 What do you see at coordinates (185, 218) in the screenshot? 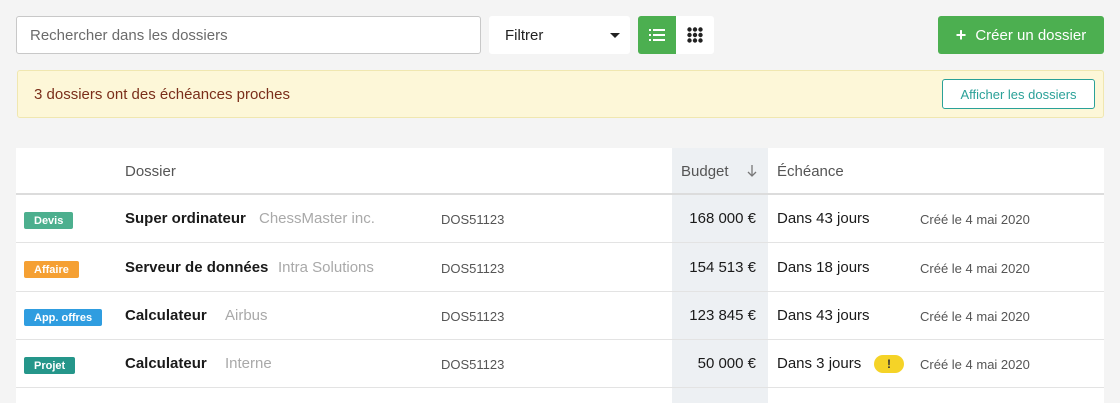
I see `folder-name: Super ordinateur` at bounding box center [185, 218].